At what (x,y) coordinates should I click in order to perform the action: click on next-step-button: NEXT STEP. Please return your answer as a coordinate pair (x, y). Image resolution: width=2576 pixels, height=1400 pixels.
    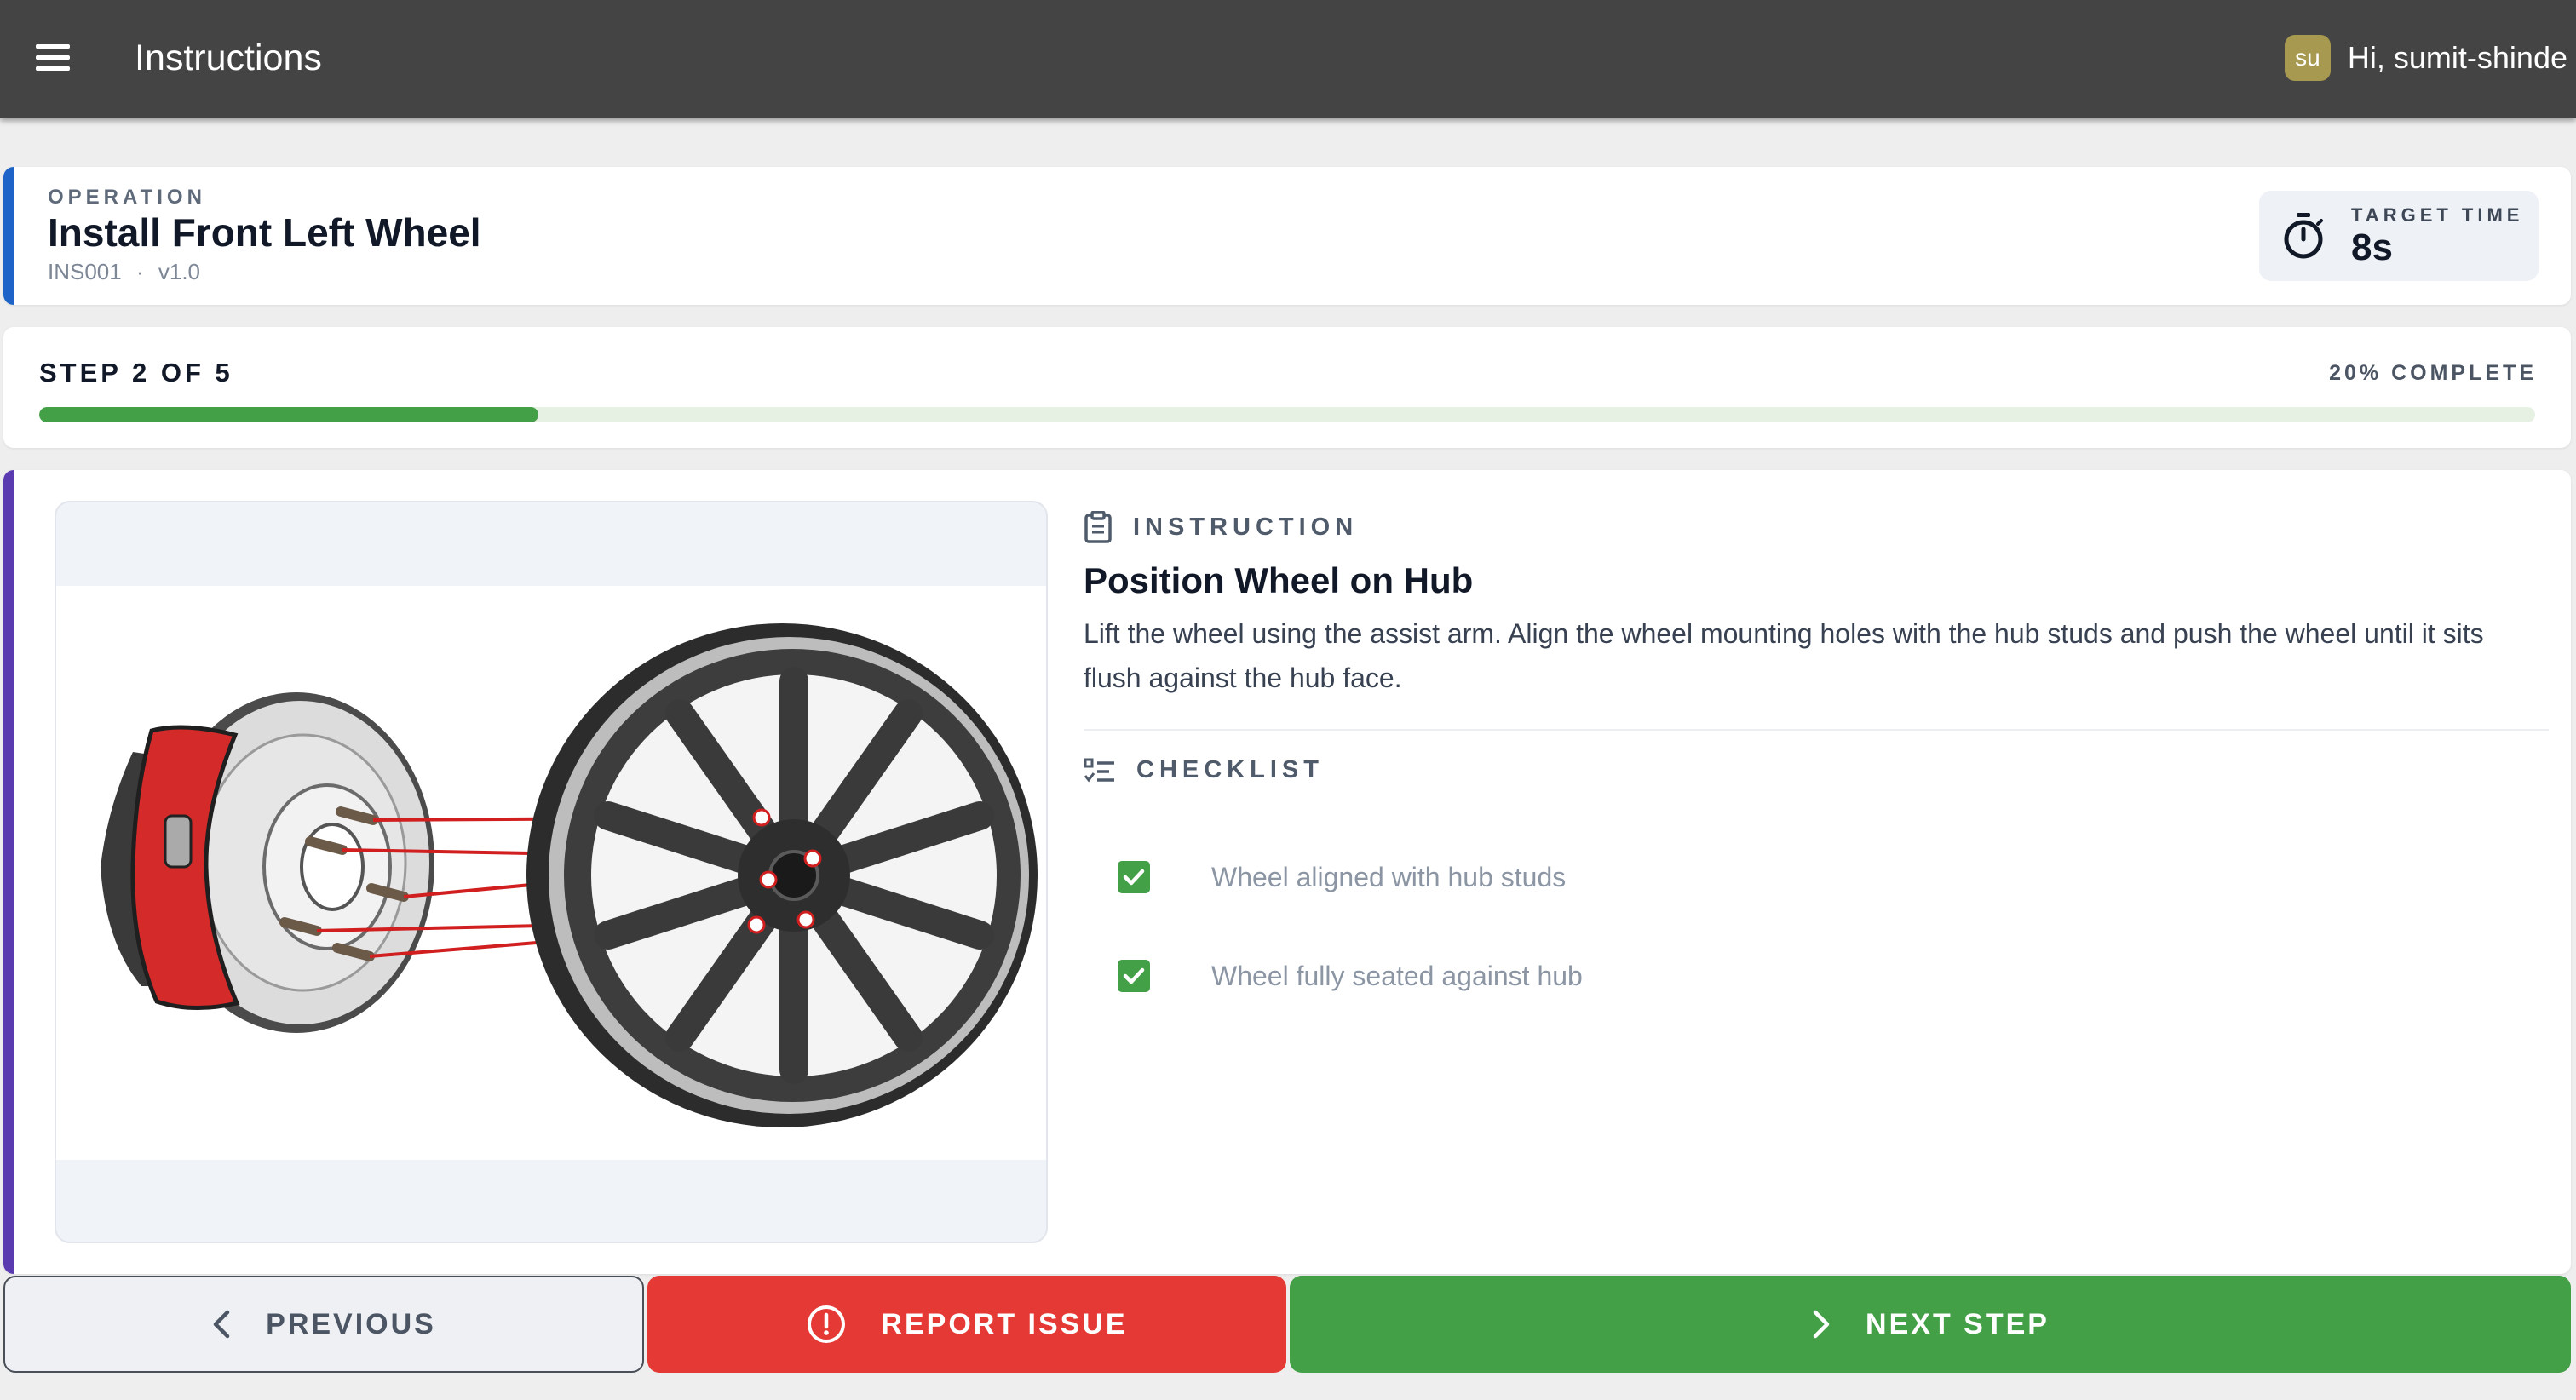
    Looking at the image, I should click on (1931, 1324).